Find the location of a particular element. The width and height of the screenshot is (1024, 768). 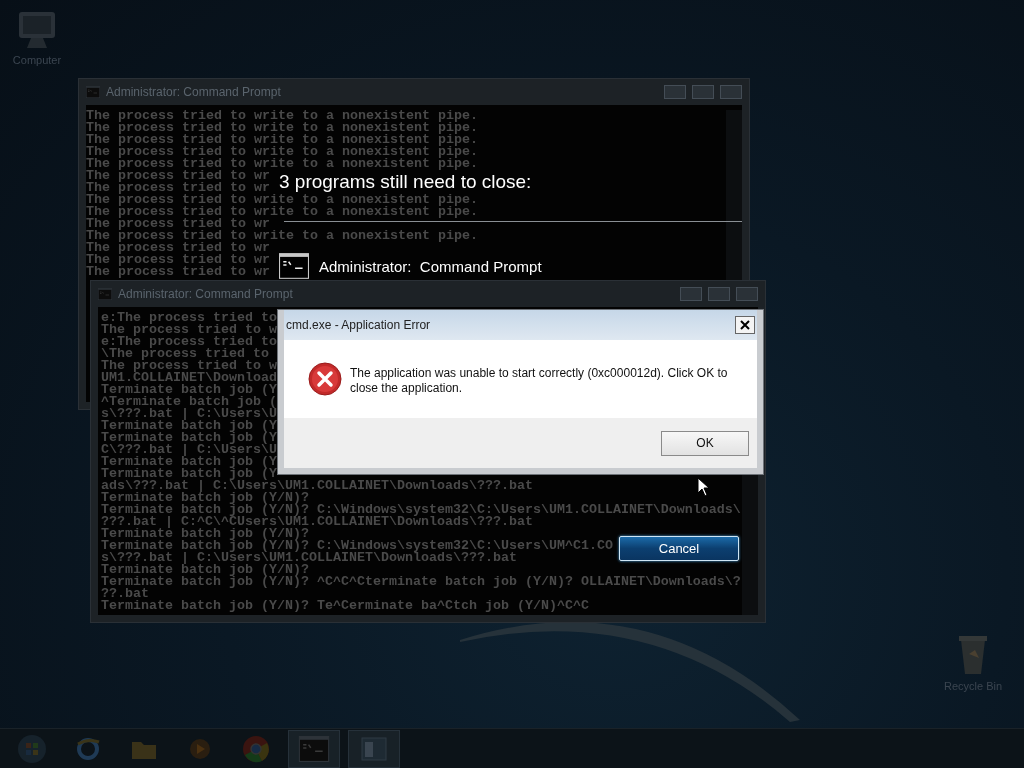

dialog-title: cmd.exe - Application Error is located at coordinates (358, 325).